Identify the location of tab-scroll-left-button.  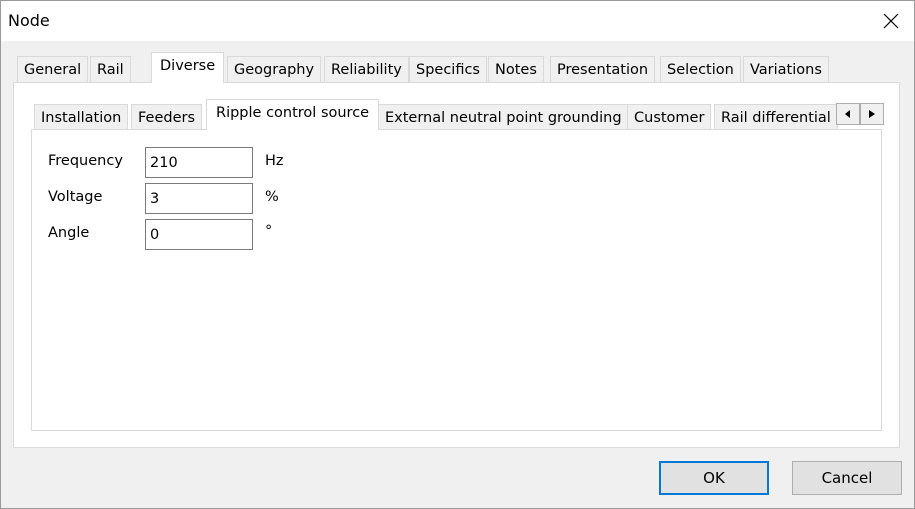
(848, 114).